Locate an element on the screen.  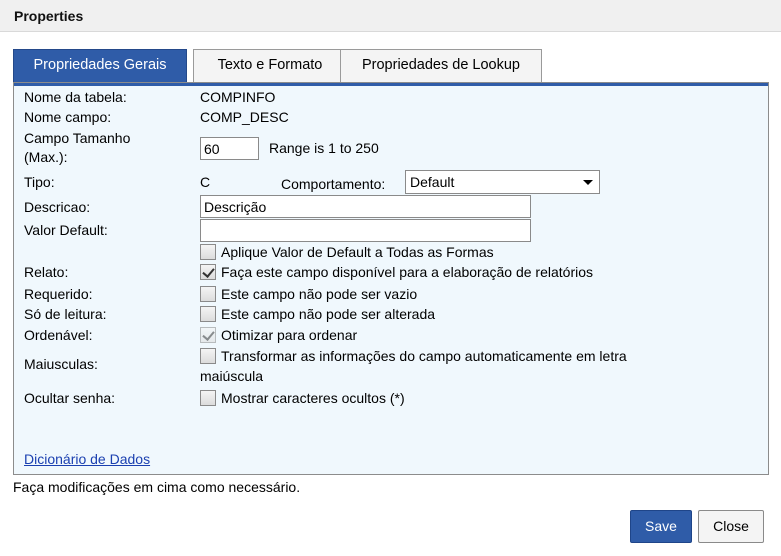
description-input is located at coordinates (365, 206).